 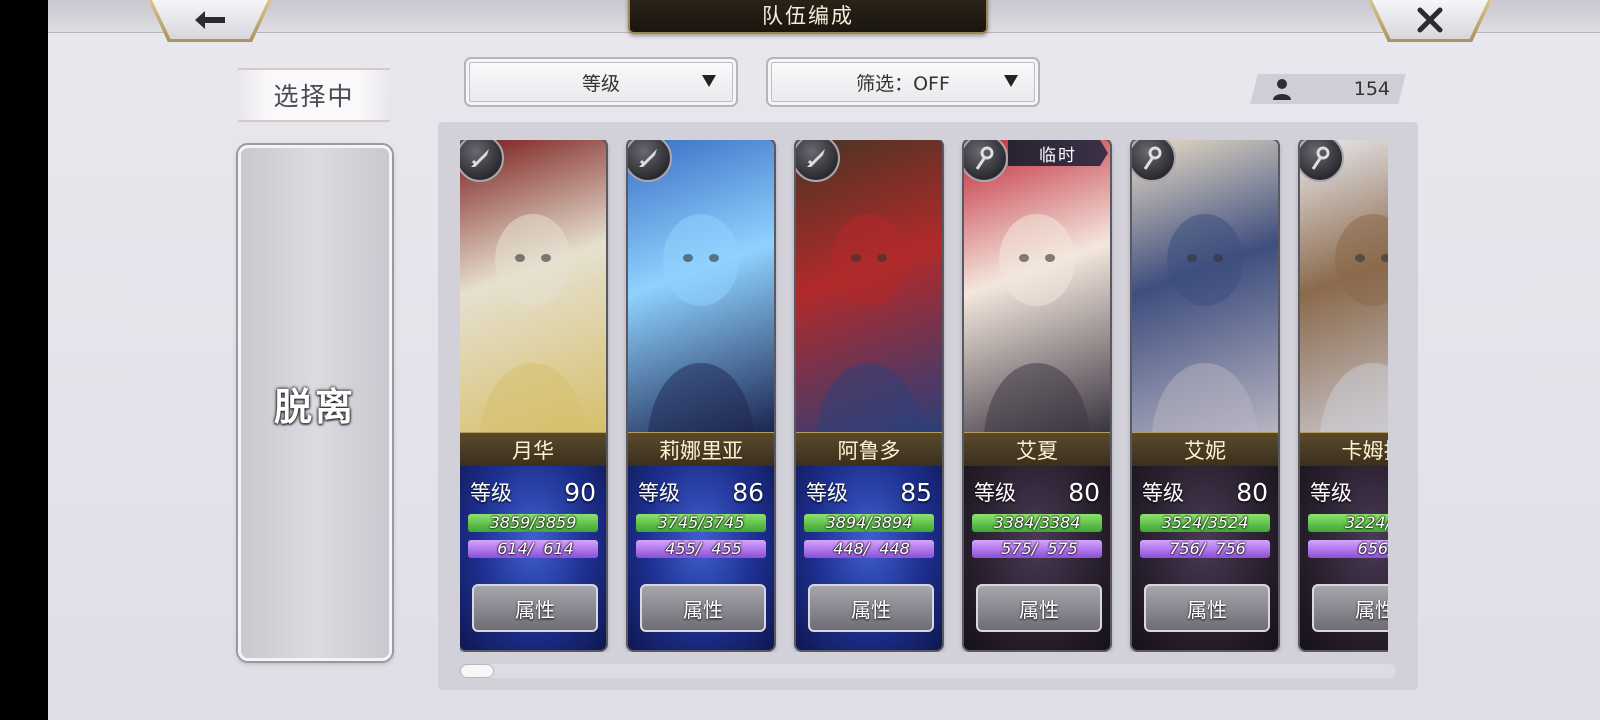 I want to click on character-card: 阿鲁多等级 85 3894/3894 448/ 448 属性, so click(x=869, y=395).